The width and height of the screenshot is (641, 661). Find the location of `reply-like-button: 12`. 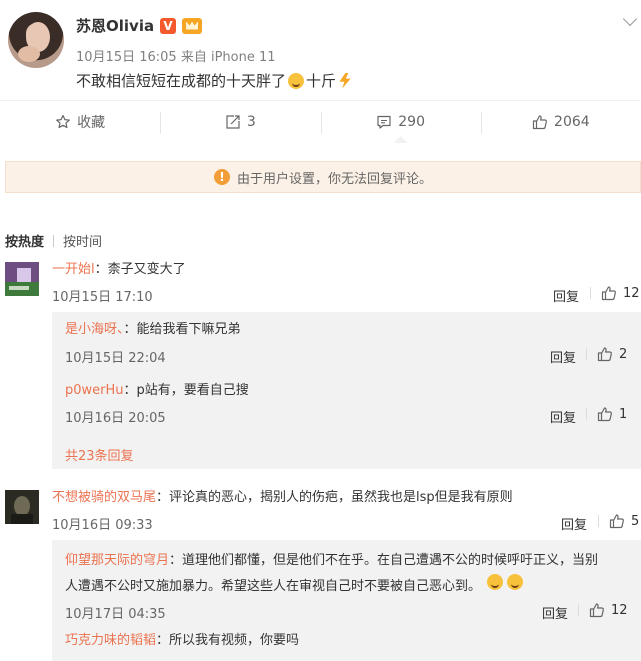

reply-like-button: 12 is located at coordinates (603, 610).